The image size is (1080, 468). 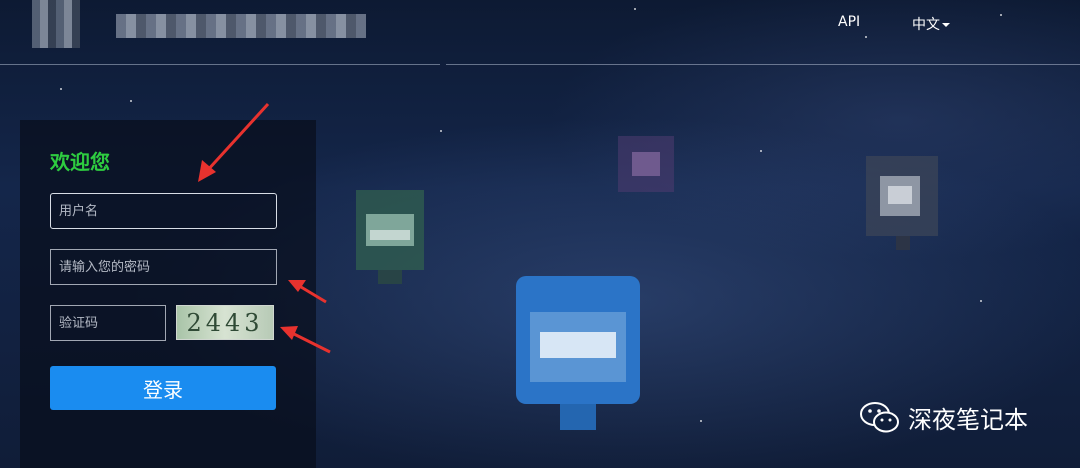 I want to click on nav-api-link: API, so click(x=849, y=22).